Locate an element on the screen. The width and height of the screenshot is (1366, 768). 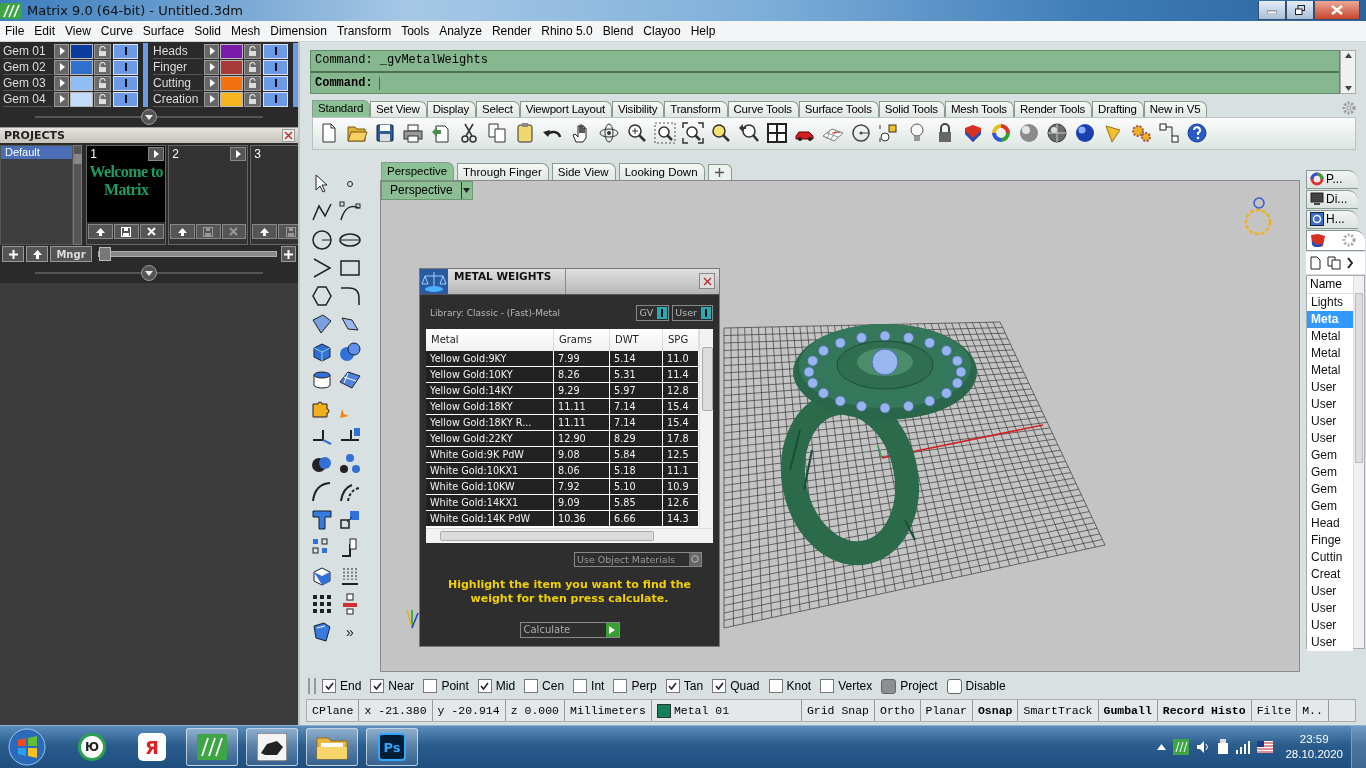
layer-name: Cutting is located at coordinates (178, 83).